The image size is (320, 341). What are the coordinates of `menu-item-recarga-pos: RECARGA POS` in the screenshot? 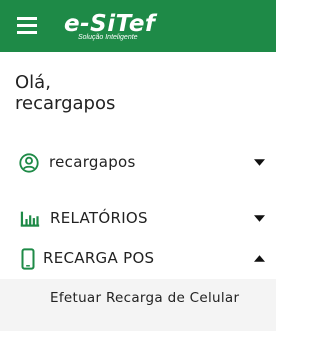 It's located at (138, 258).